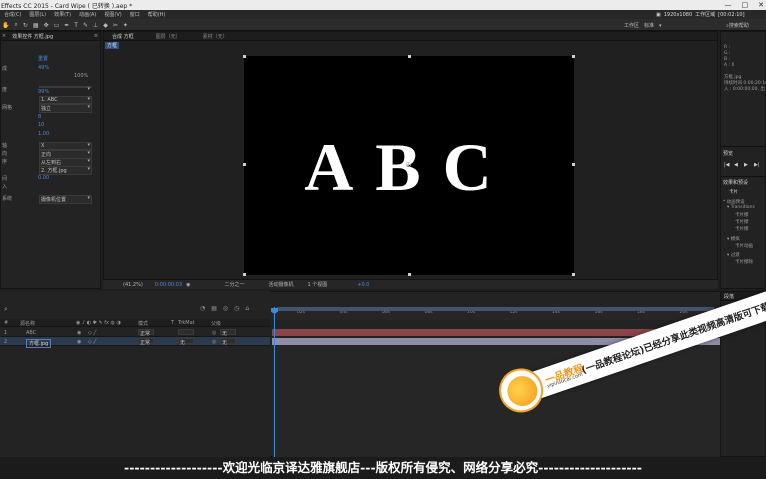  I want to click on playhead-line, so click(274, 382).